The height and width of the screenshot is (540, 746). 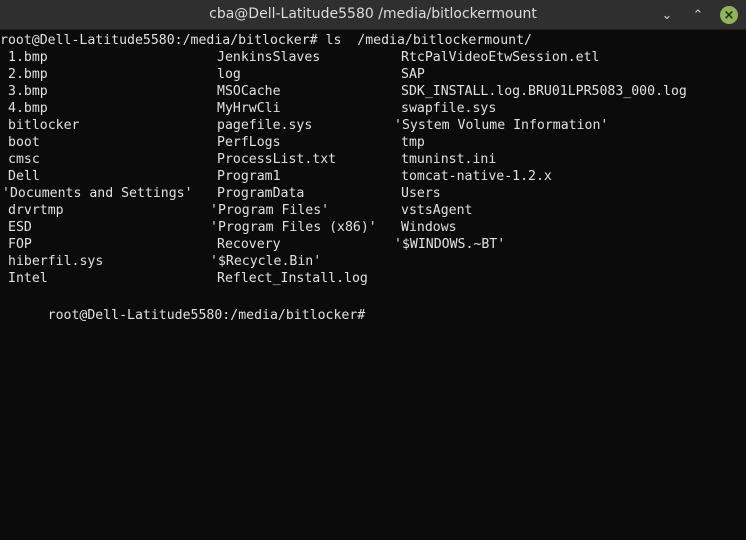 I want to click on ls-entry: swapfile.sys, so click(x=449, y=108).